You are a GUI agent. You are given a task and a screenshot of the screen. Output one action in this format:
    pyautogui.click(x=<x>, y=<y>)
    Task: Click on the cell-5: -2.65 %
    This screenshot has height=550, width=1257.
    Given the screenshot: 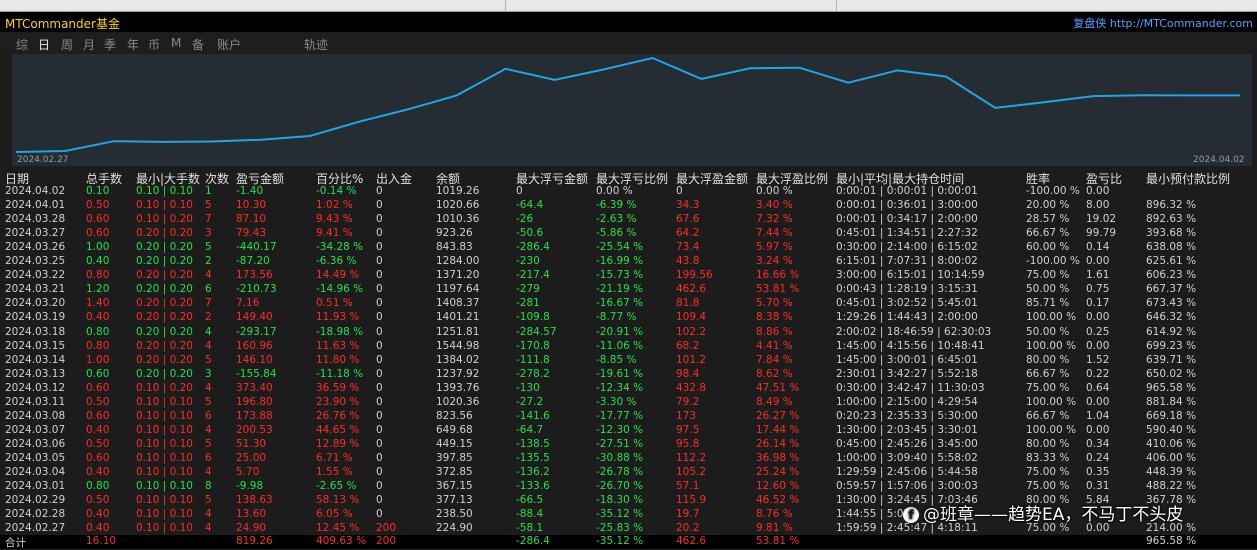 What is the action you would take?
    pyautogui.click(x=336, y=486)
    